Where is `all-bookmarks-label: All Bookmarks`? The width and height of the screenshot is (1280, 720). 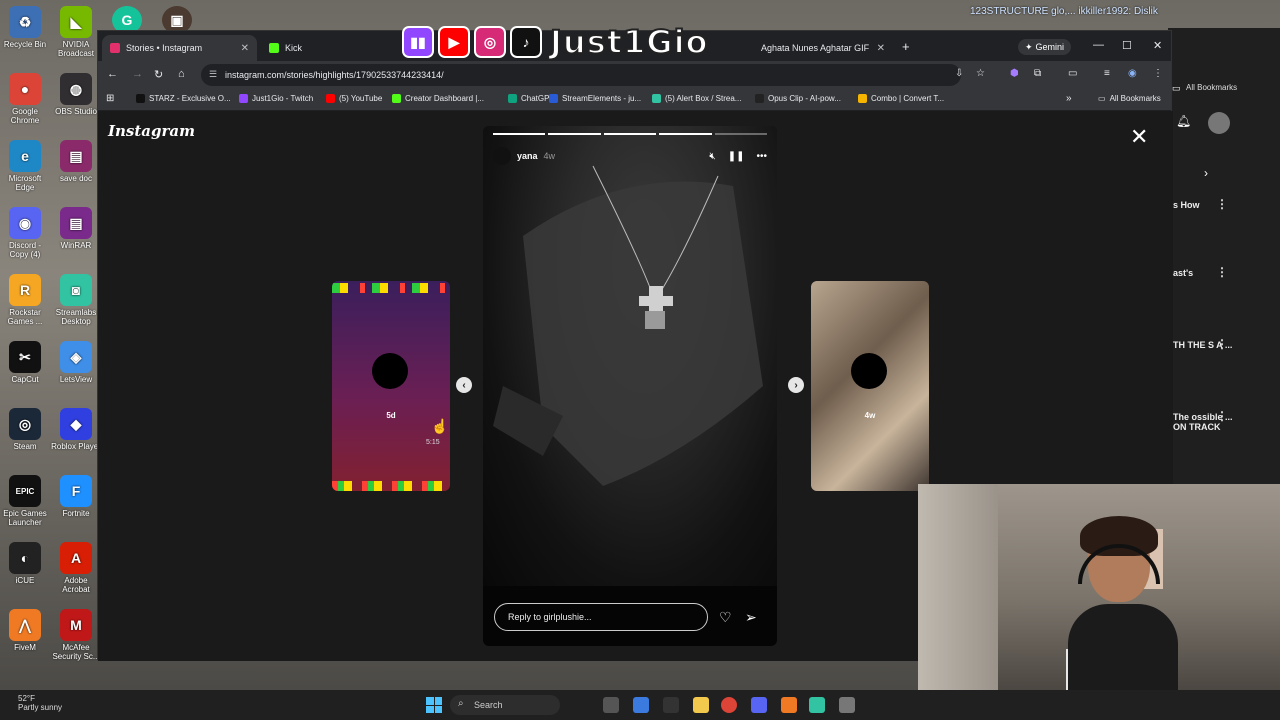 all-bookmarks-label: All Bookmarks is located at coordinates (1211, 87).